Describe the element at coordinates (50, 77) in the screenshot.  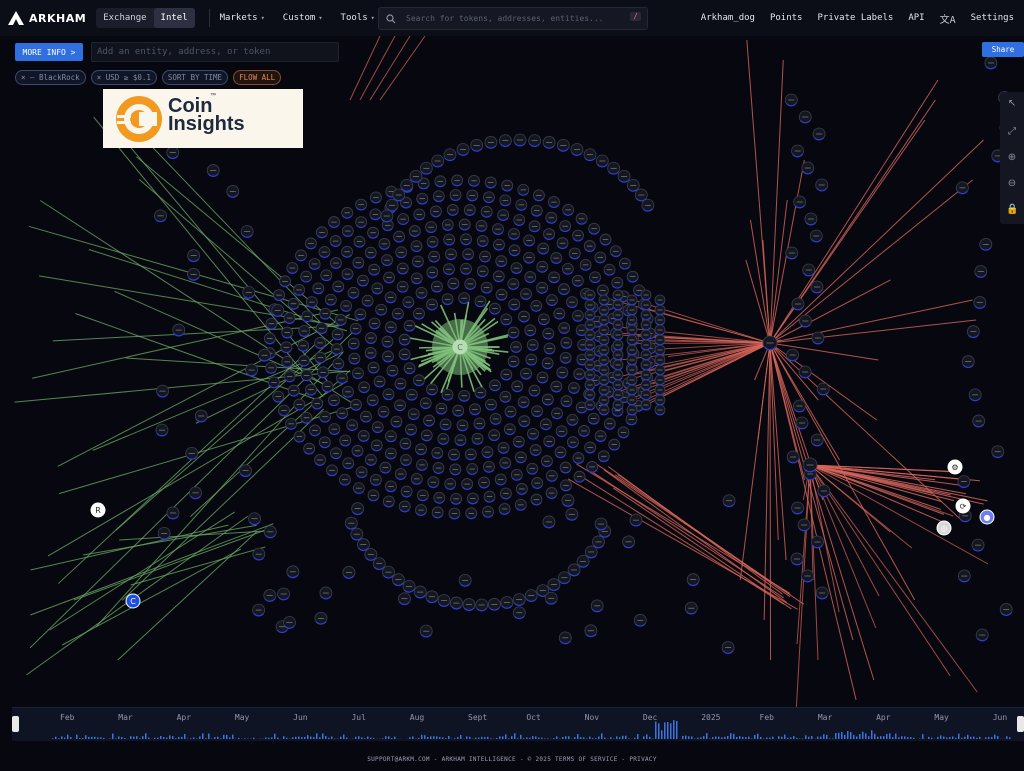
I see `filter-entity-blackrock: × — BlackRock` at that location.